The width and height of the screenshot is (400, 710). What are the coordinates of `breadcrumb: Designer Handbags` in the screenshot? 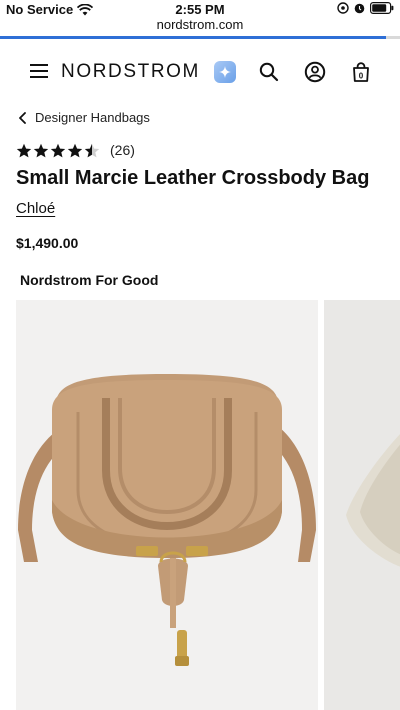 It's located at (84, 117).